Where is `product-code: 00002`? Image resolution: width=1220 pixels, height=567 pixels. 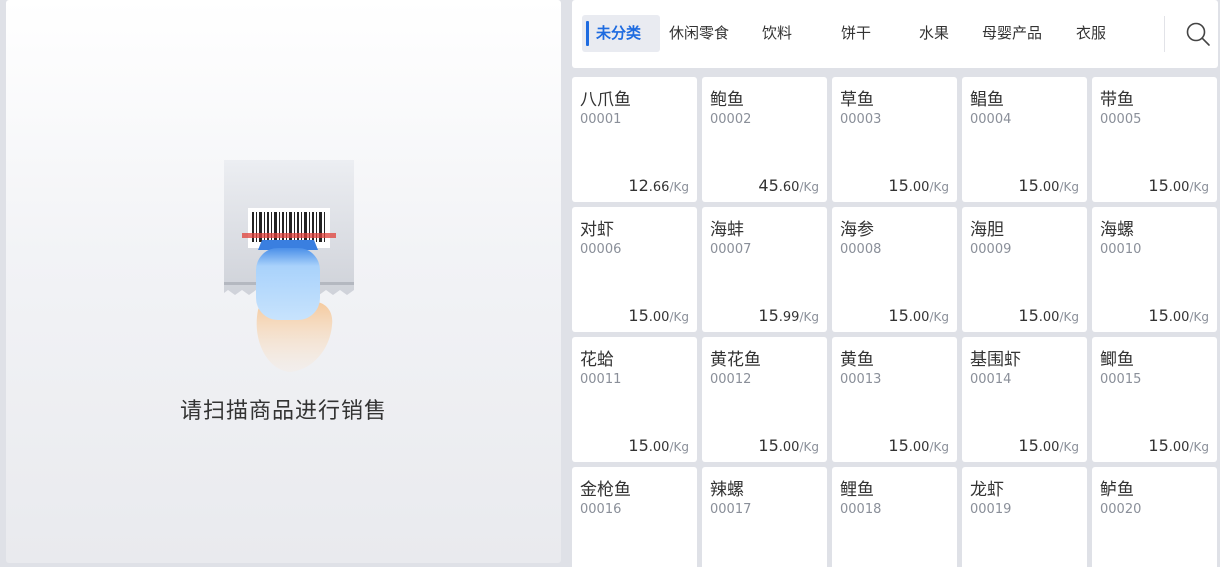 product-code: 00002 is located at coordinates (731, 119).